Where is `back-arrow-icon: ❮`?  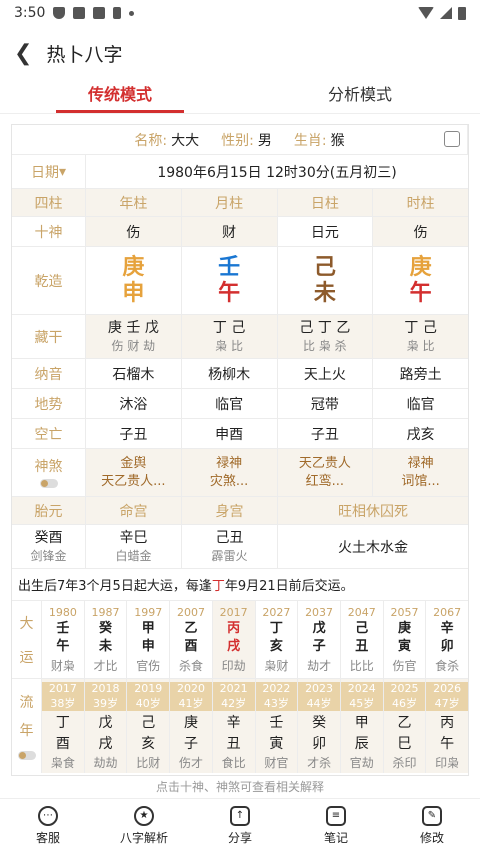 back-arrow-icon: ❮ is located at coordinates (23, 53).